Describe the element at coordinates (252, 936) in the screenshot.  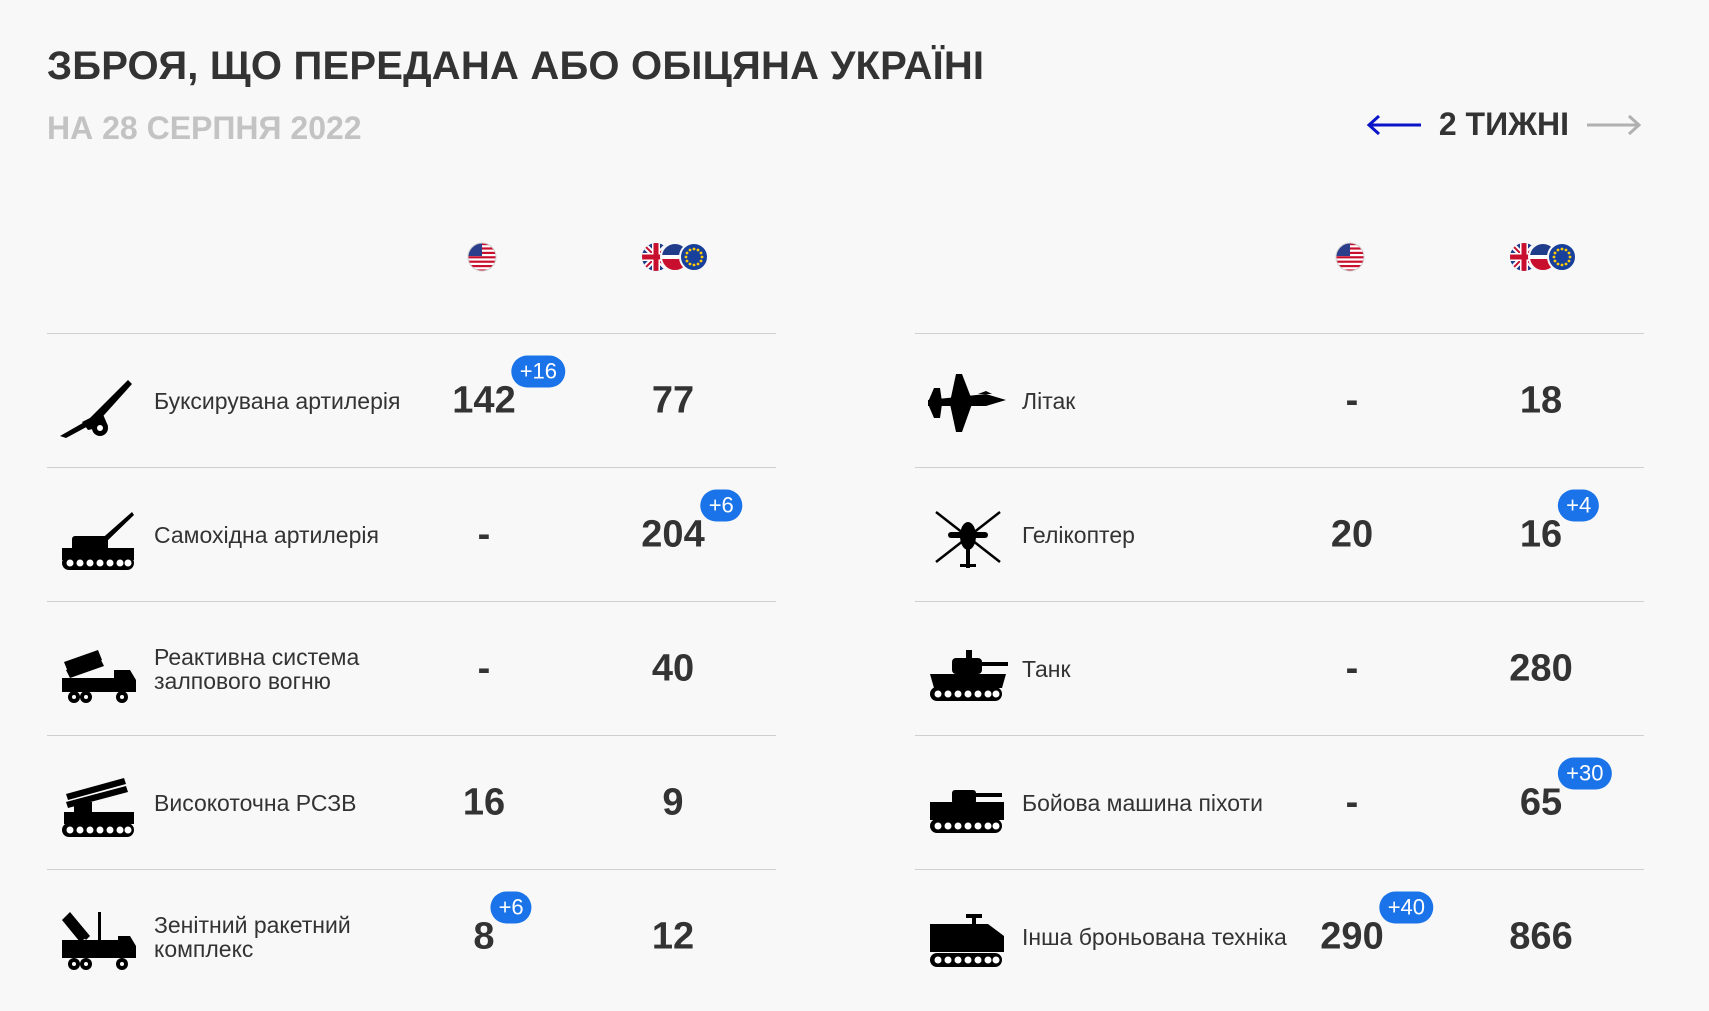
I see `weapon-label: Зенітний ракетний комплекс` at that location.